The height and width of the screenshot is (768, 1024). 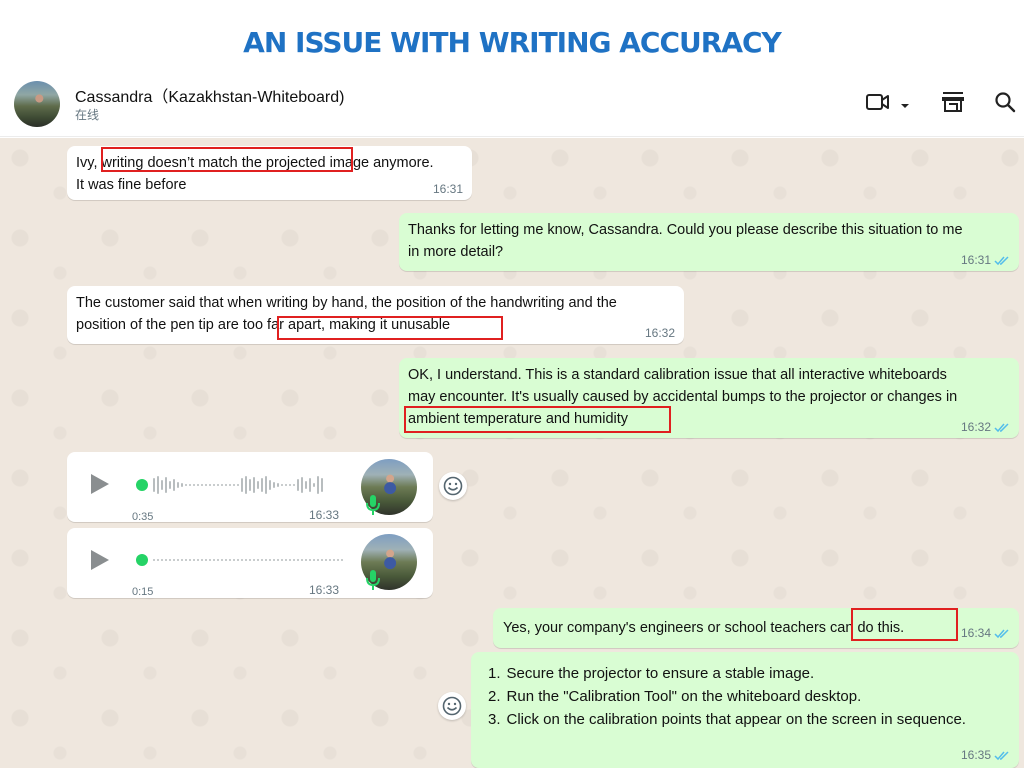 What do you see at coordinates (143, 592) in the screenshot?
I see `voice-duration: 0:15` at bounding box center [143, 592].